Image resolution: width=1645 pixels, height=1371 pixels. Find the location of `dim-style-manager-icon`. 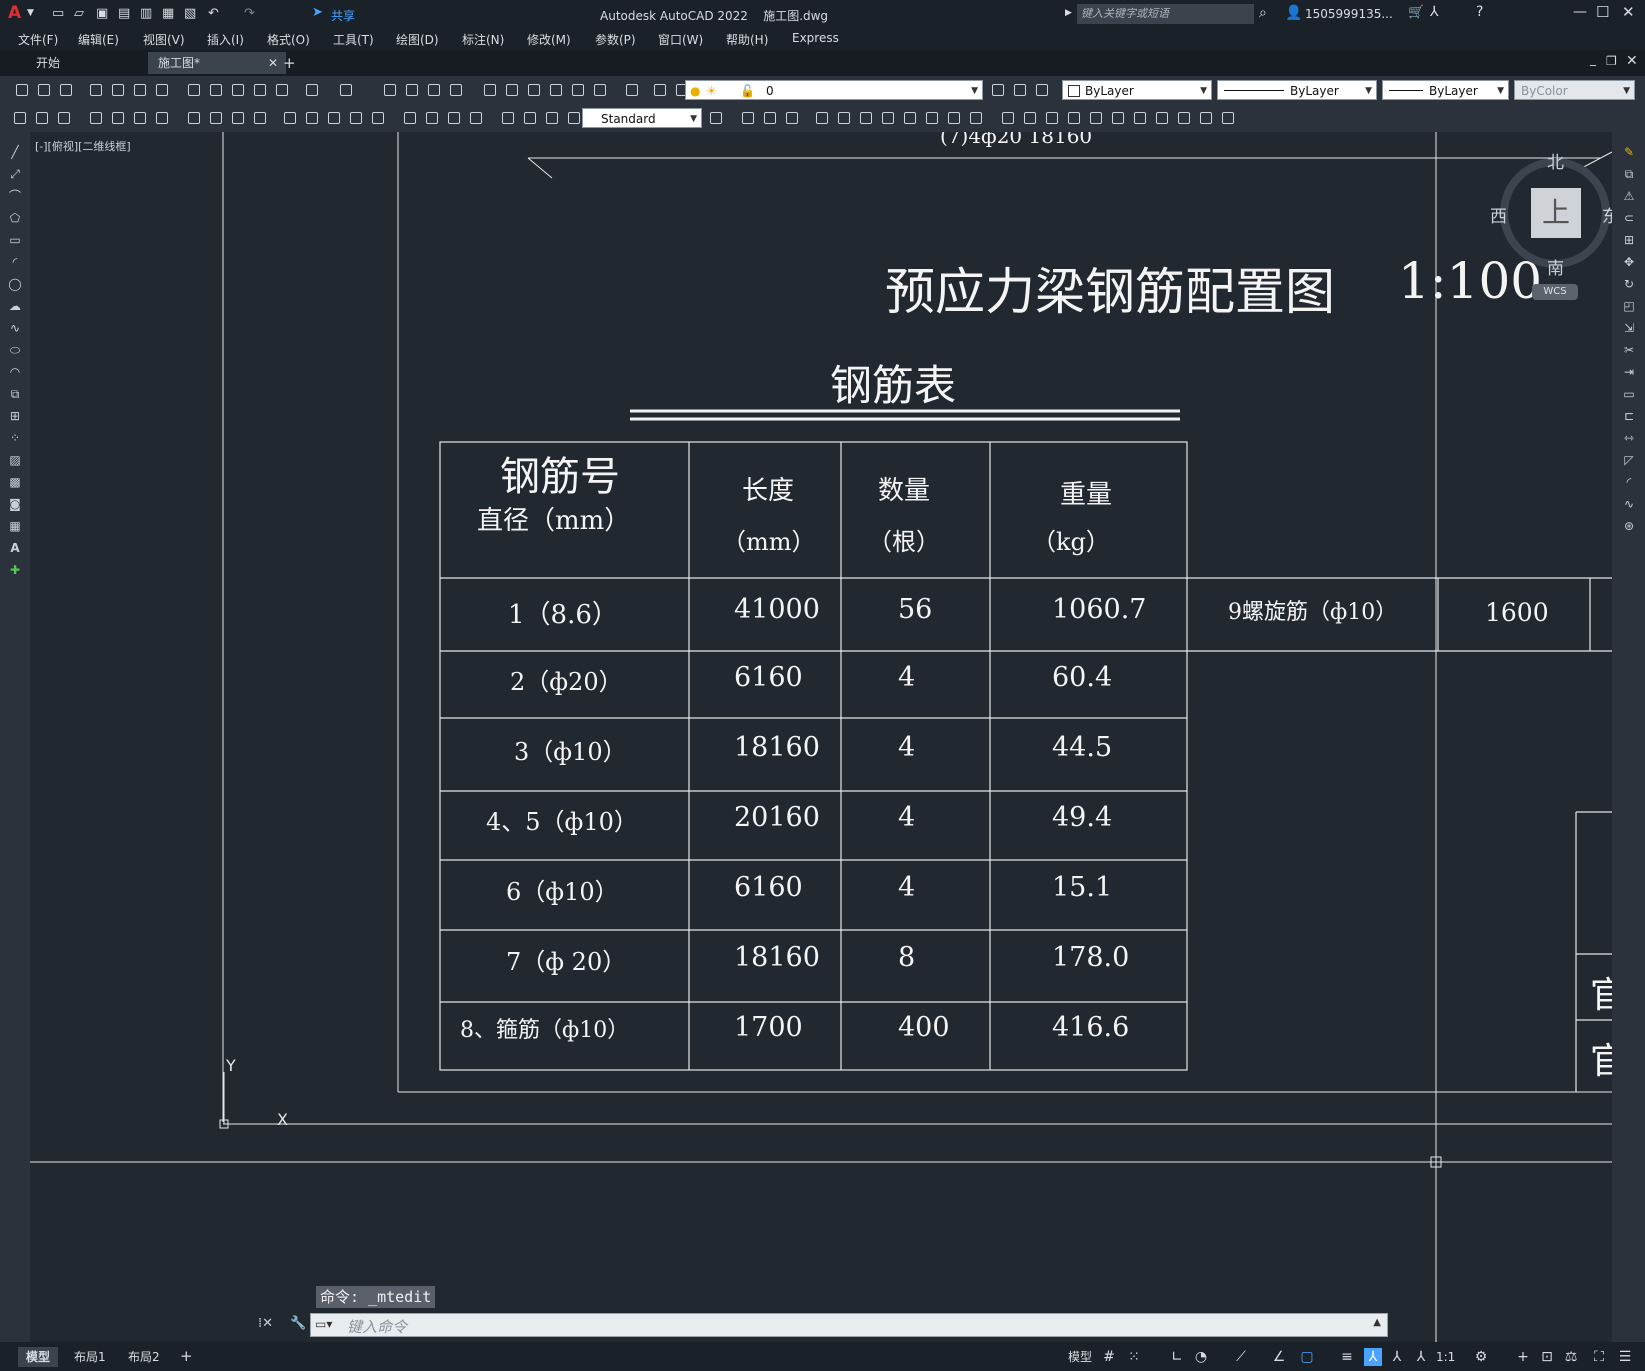

dim-style-manager-icon is located at coordinates (716, 118).